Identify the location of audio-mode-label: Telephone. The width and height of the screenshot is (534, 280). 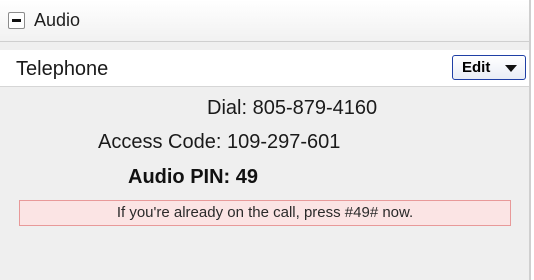
(62, 69).